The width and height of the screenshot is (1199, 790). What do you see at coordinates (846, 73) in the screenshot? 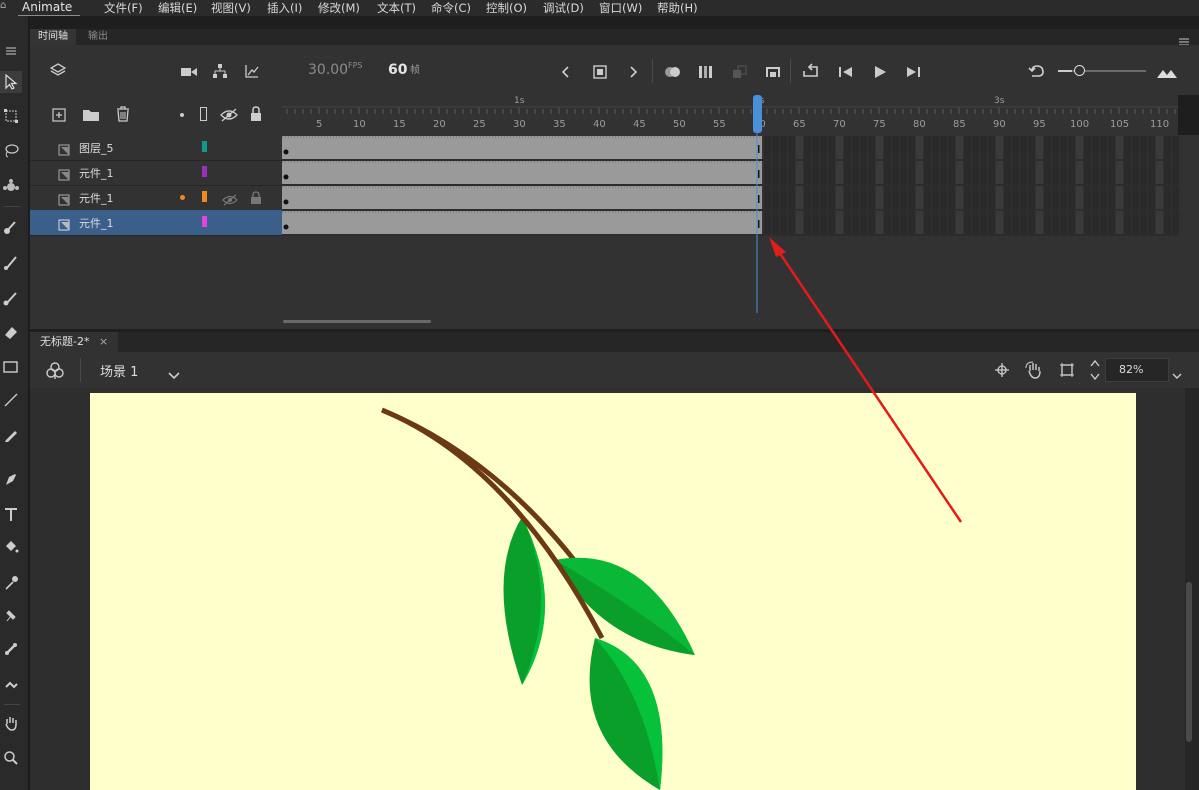
I see `step-back-icon` at bounding box center [846, 73].